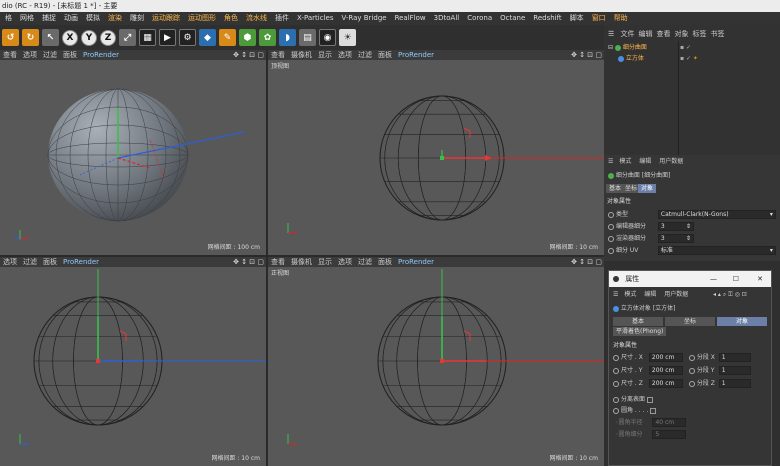 This screenshot has width=780, height=466. I want to click on redo-icon: ↻, so click(30, 37).